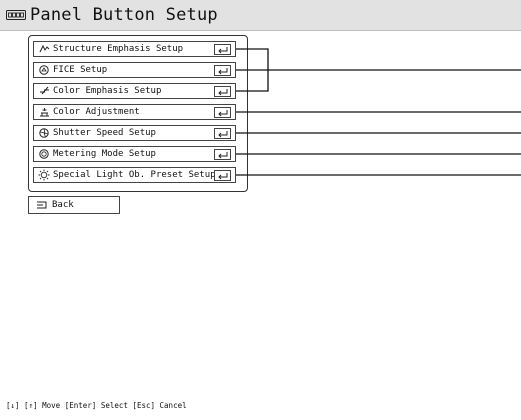  Describe the element at coordinates (63, 205) in the screenshot. I see `back-label: Back` at that location.